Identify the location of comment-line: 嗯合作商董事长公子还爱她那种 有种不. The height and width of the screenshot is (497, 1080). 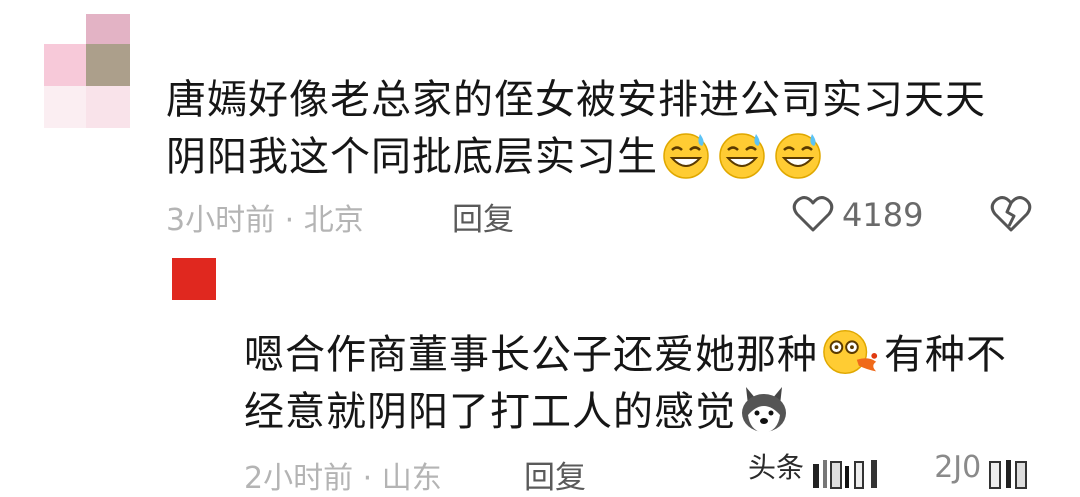
(625, 354).